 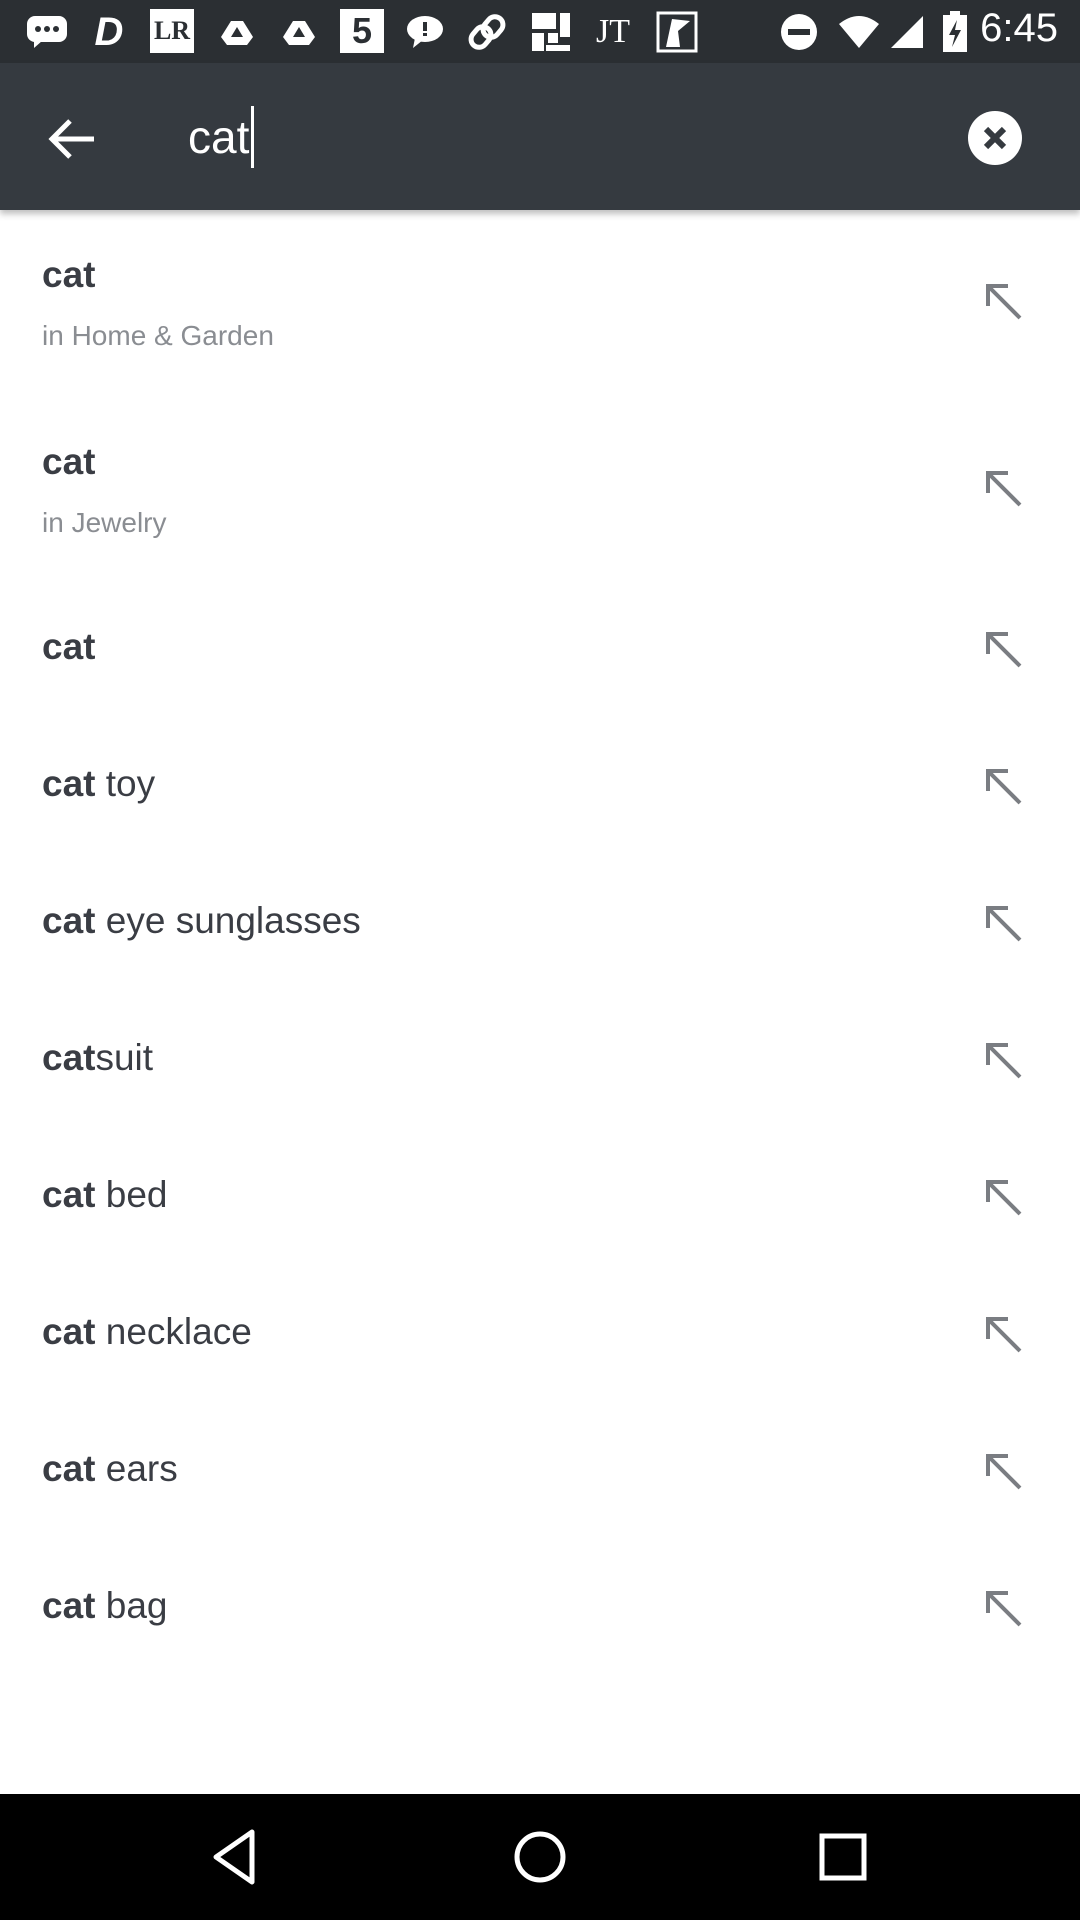 What do you see at coordinates (540, 1474) in the screenshot?
I see `suggestion-item: cat ears` at bounding box center [540, 1474].